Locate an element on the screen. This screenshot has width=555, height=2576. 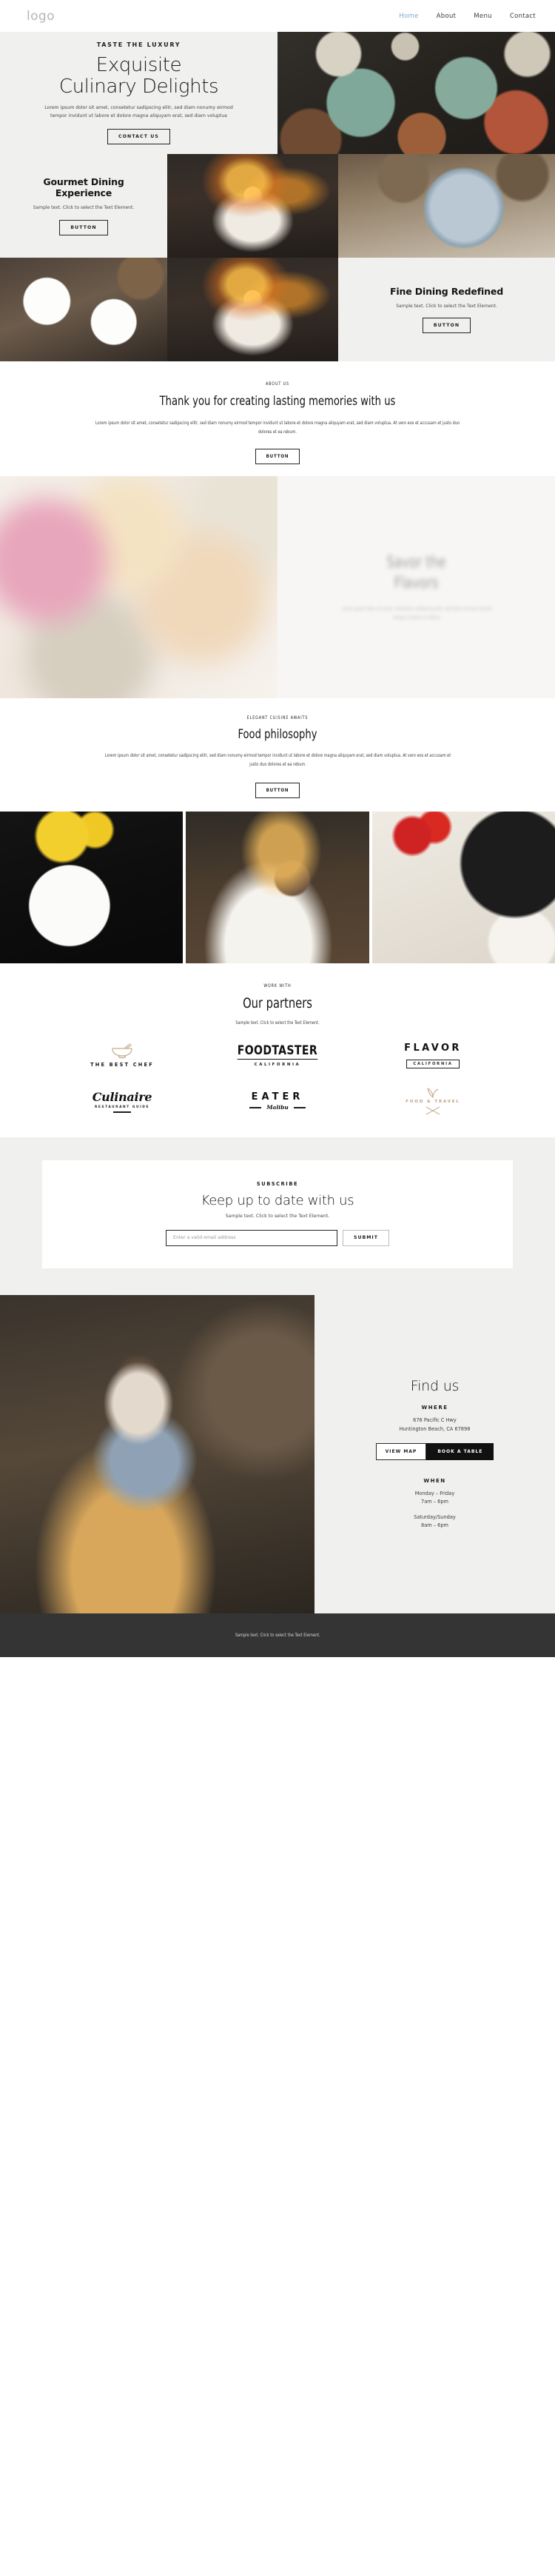
gallery-photo-diner is located at coordinates (277, 887).